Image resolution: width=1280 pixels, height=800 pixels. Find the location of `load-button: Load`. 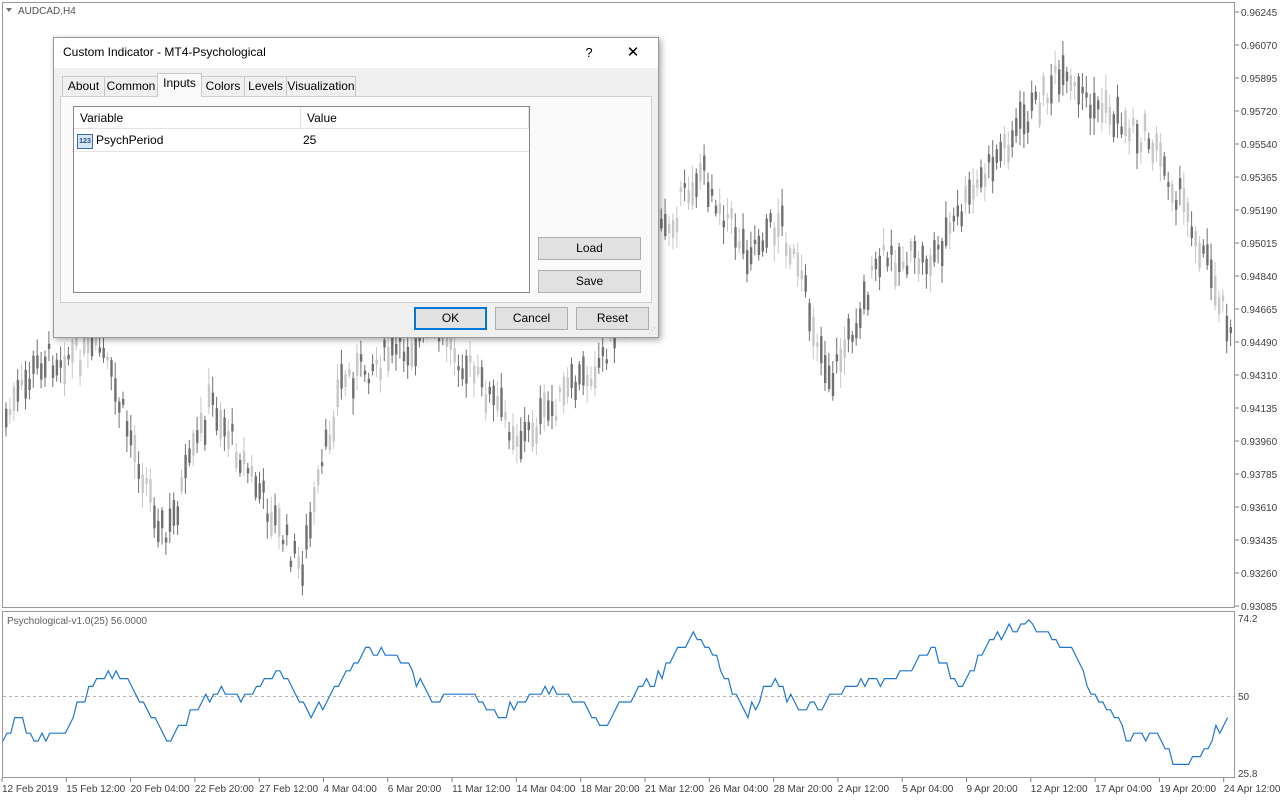

load-button: Load is located at coordinates (589, 248).